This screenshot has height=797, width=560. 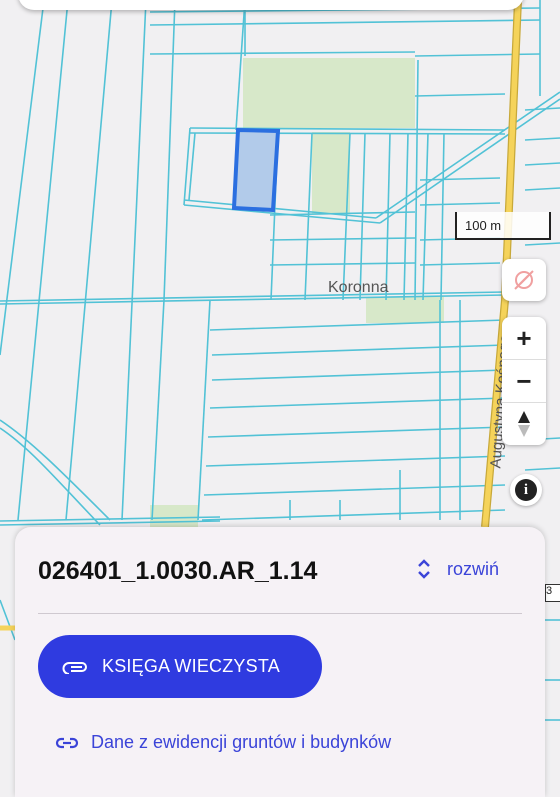 I want to click on unfold-icon, so click(x=424, y=569).